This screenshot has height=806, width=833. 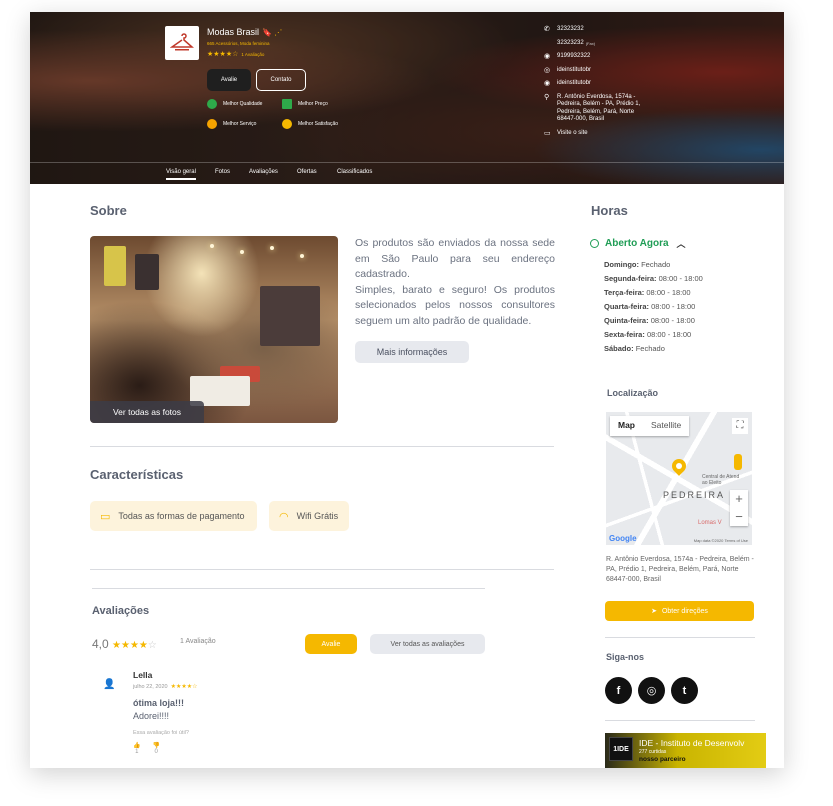 I want to click on store-photo: Ver todas as fotos, so click(x=214, y=329).